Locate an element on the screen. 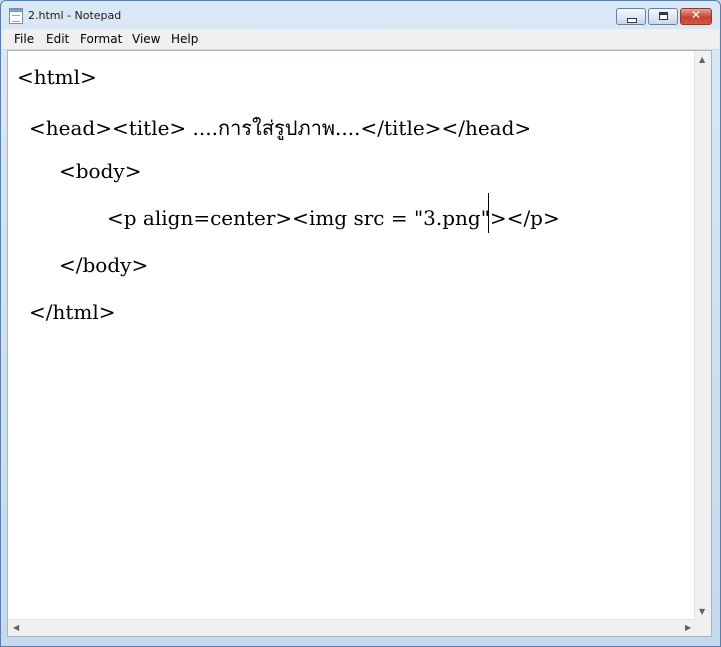 The image size is (721, 647). minimize-icon is located at coordinates (632, 20).